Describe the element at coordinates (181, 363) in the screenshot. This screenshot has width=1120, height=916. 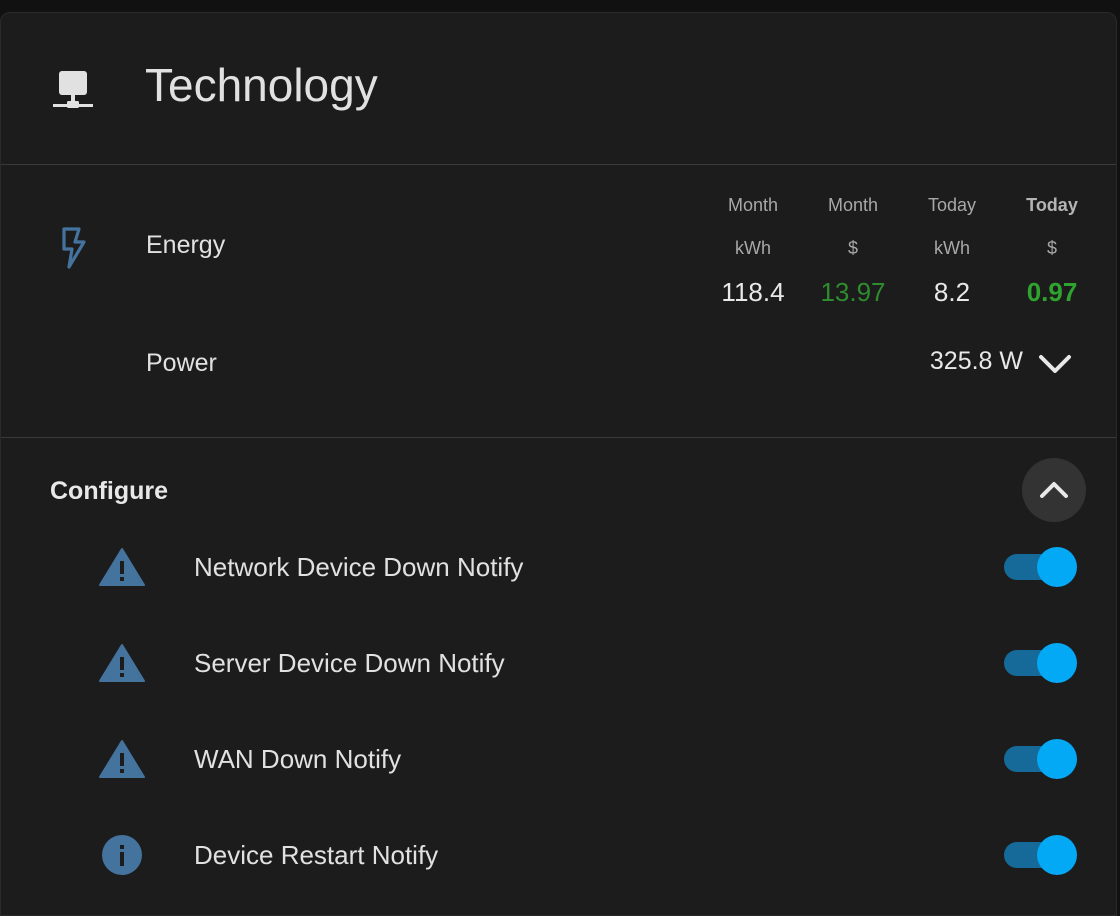
I see `power-label: Power` at that location.